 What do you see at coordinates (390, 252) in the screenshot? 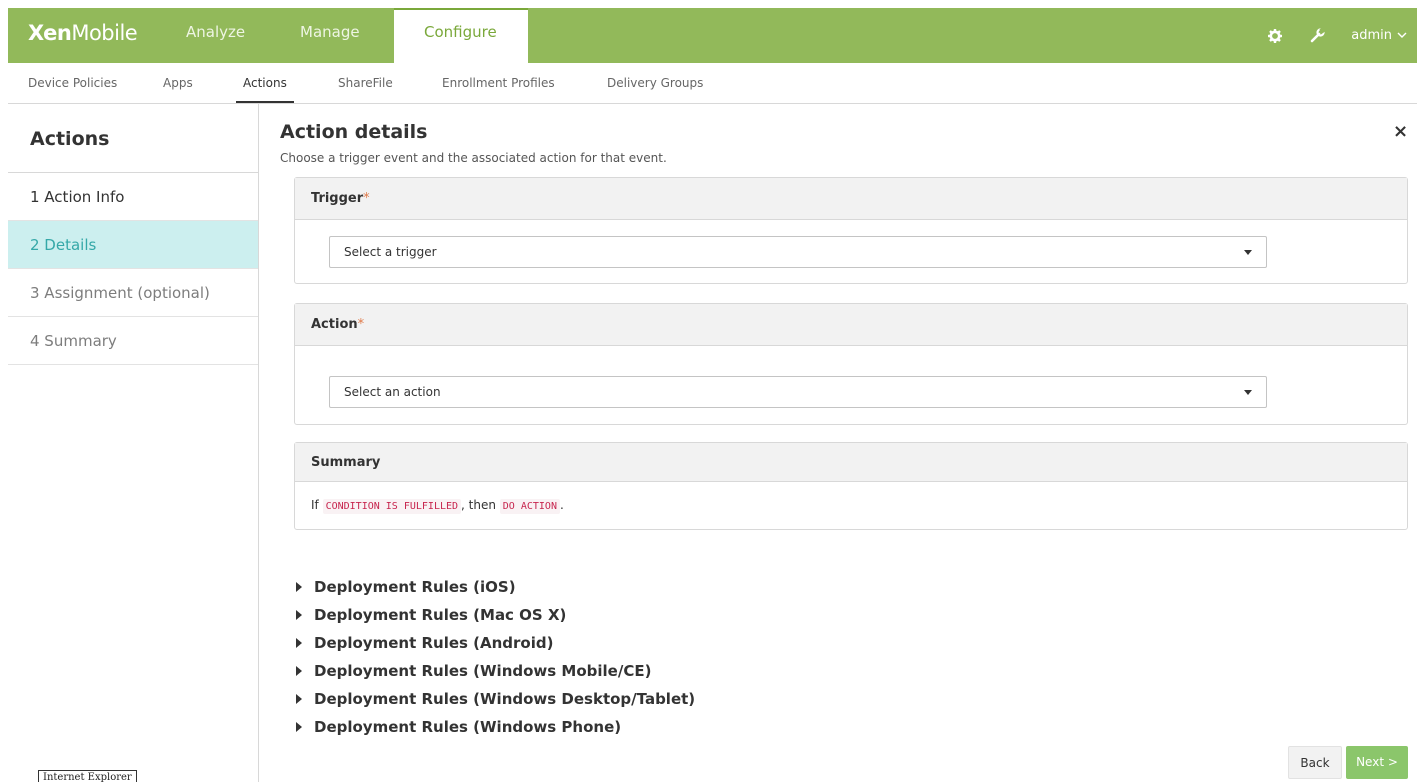
I see `trigger-select-value: Select a trigger` at bounding box center [390, 252].